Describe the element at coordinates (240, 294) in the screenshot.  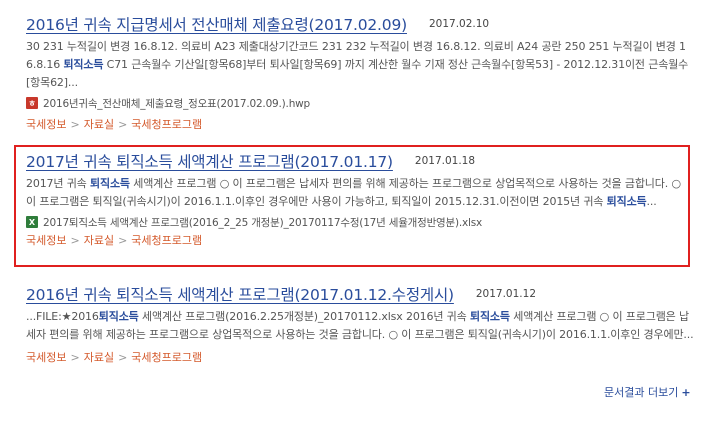
I see `result-title-link: 2016년 귀속 퇴직소득 세액계산 프로그램(2017.01.12.수정게시)` at that location.